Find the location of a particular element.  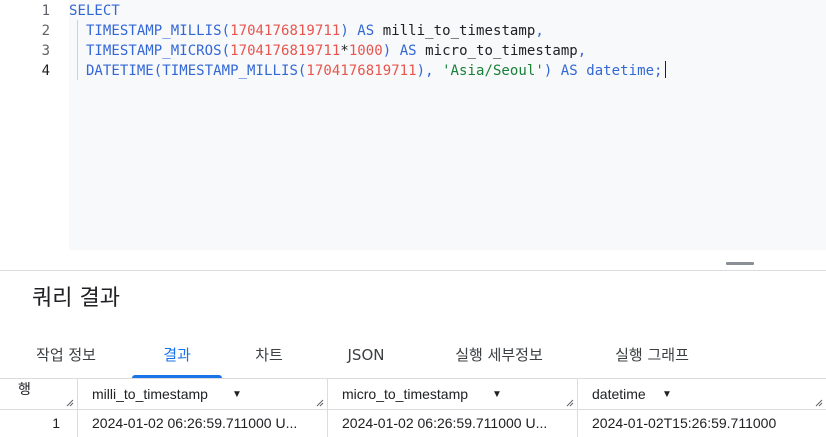

code-line: SELECT is located at coordinates (94, 11).